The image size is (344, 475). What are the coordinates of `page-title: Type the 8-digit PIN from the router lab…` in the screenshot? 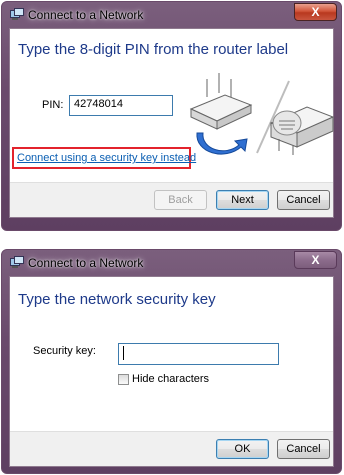 It's located at (153, 49).